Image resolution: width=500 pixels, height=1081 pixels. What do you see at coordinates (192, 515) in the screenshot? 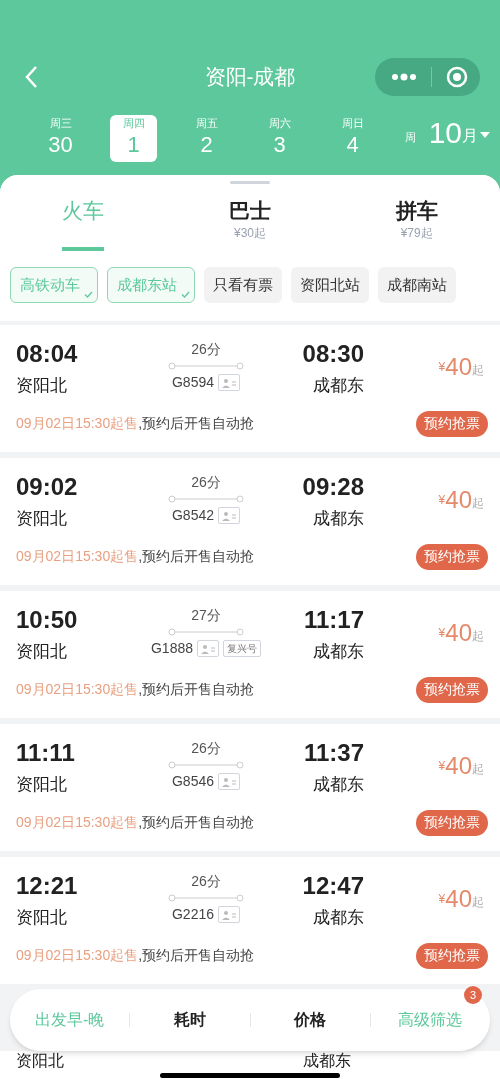
I see `train-number: G8542` at bounding box center [192, 515].